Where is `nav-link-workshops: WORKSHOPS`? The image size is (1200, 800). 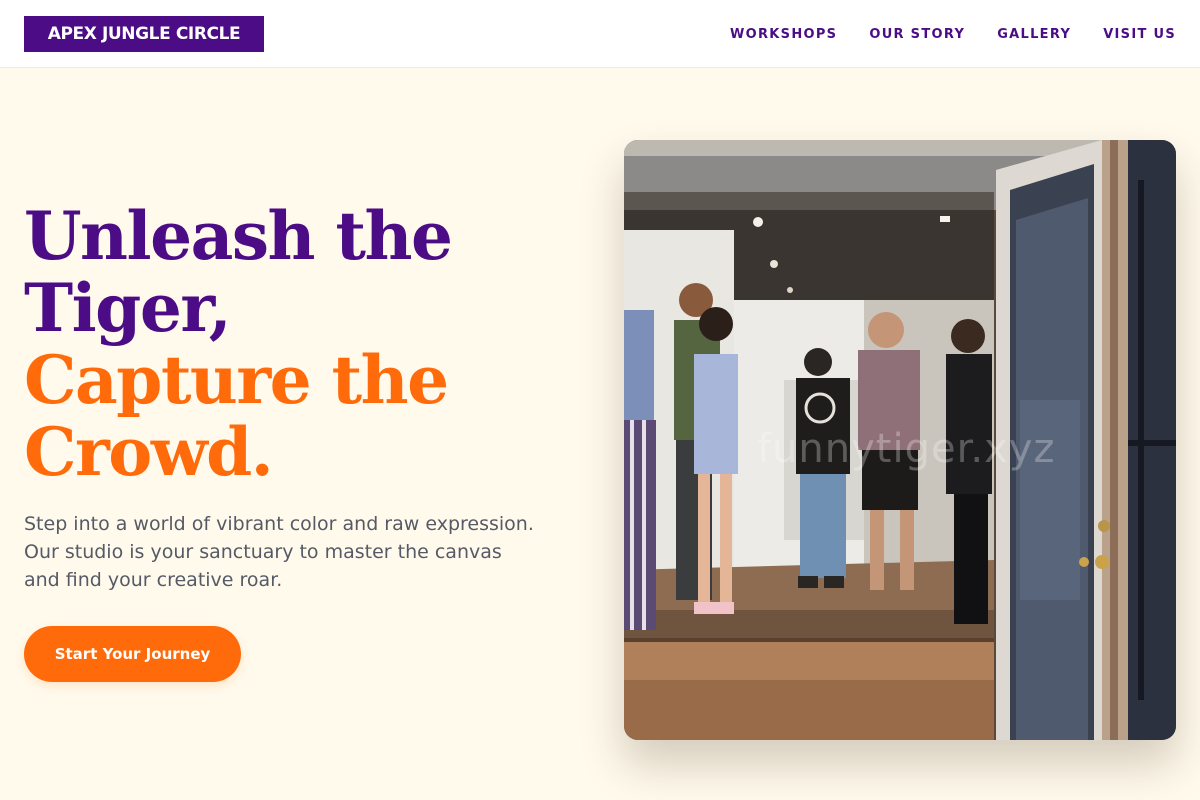
nav-link-workshops: WORKSHOPS is located at coordinates (783, 34).